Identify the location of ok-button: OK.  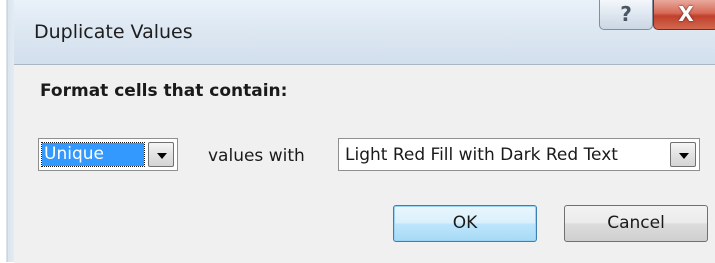
(465, 223).